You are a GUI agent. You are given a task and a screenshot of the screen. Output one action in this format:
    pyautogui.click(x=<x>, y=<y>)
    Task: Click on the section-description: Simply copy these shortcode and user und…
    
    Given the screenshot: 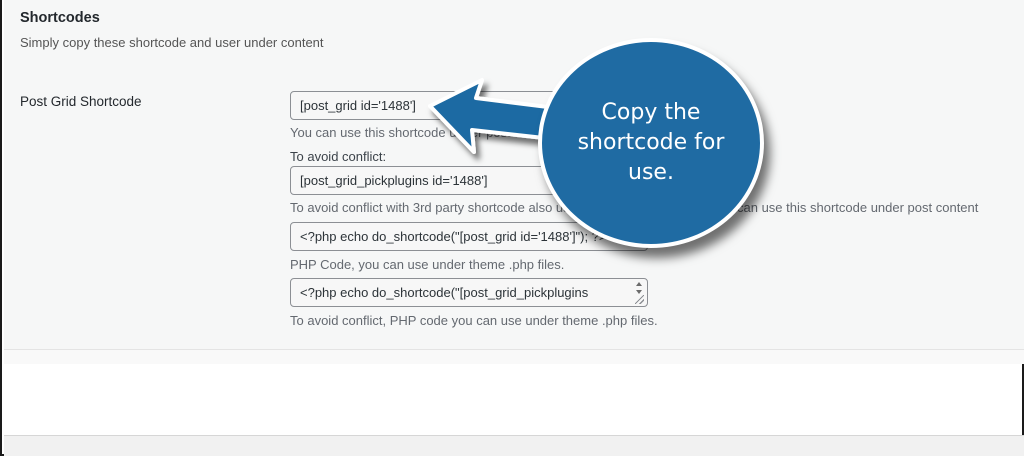 What is the action you would take?
    pyautogui.click(x=172, y=42)
    